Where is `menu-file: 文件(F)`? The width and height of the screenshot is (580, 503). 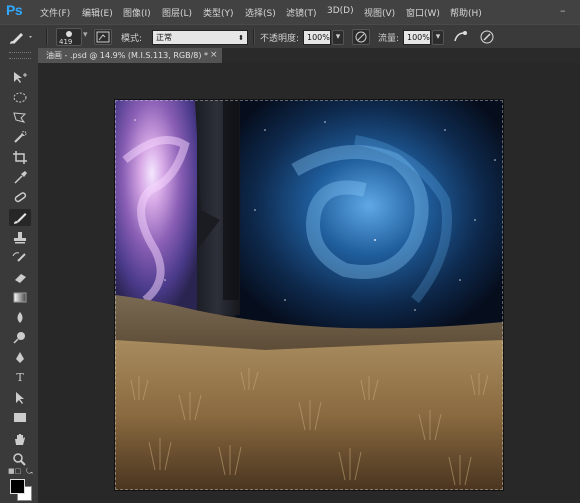 menu-file: 文件(F) is located at coordinates (55, 12).